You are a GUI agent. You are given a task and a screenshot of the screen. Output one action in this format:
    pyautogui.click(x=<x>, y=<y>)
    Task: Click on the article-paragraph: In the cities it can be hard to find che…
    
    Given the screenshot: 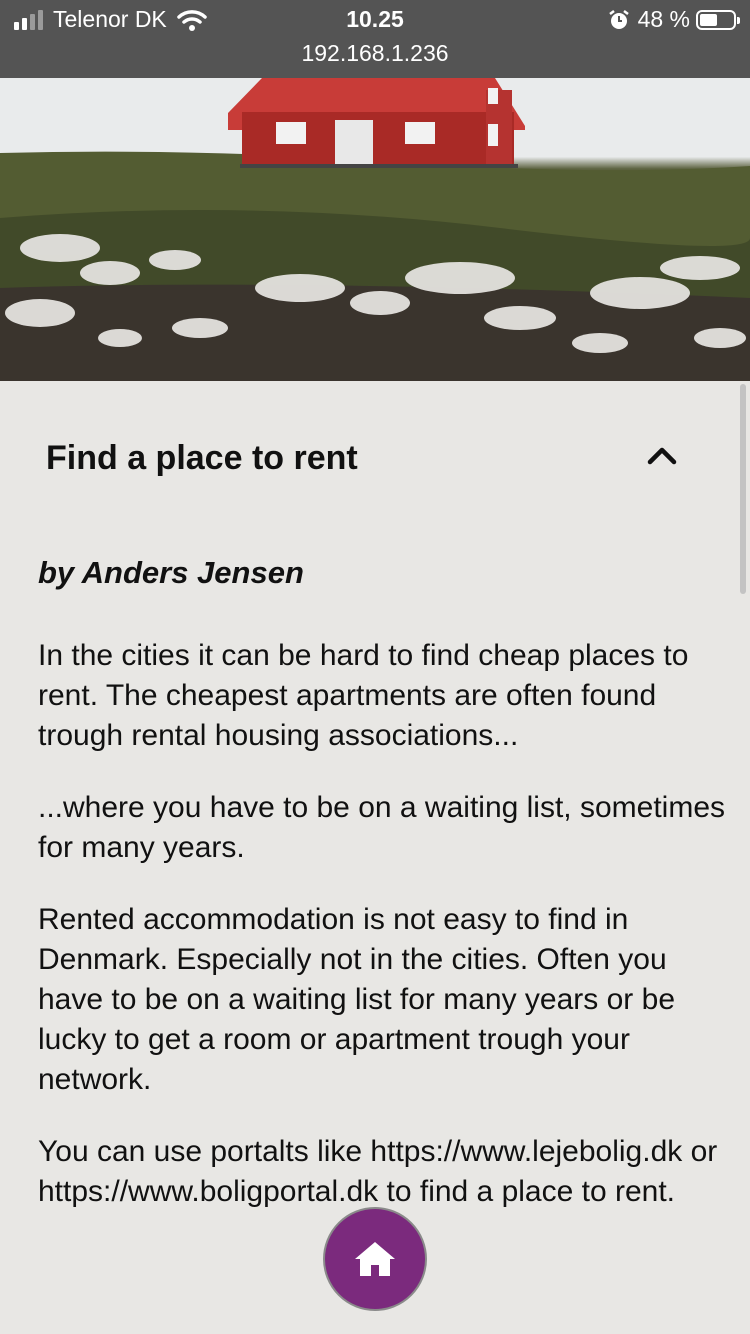 What is the action you would take?
    pyautogui.click(x=363, y=695)
    